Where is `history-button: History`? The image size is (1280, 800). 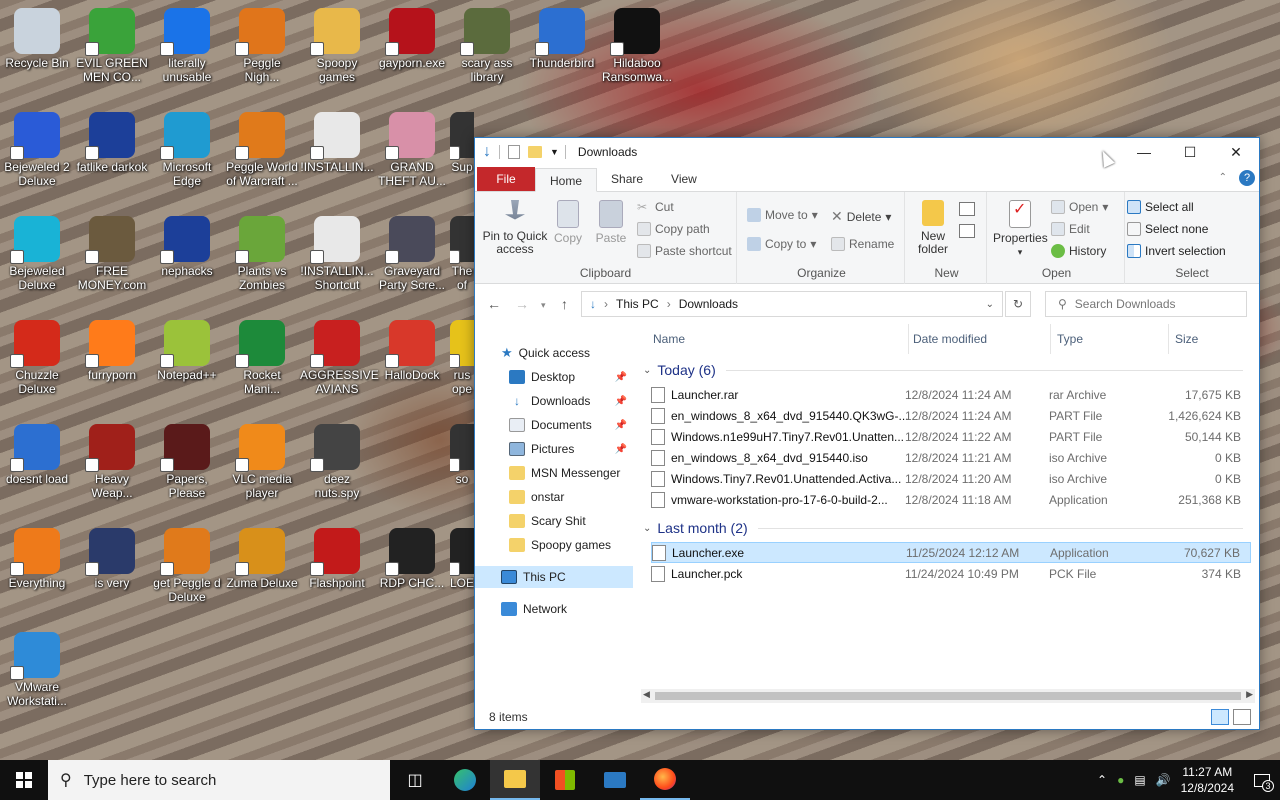
history-button: History is located at coordinates (1078, 251).